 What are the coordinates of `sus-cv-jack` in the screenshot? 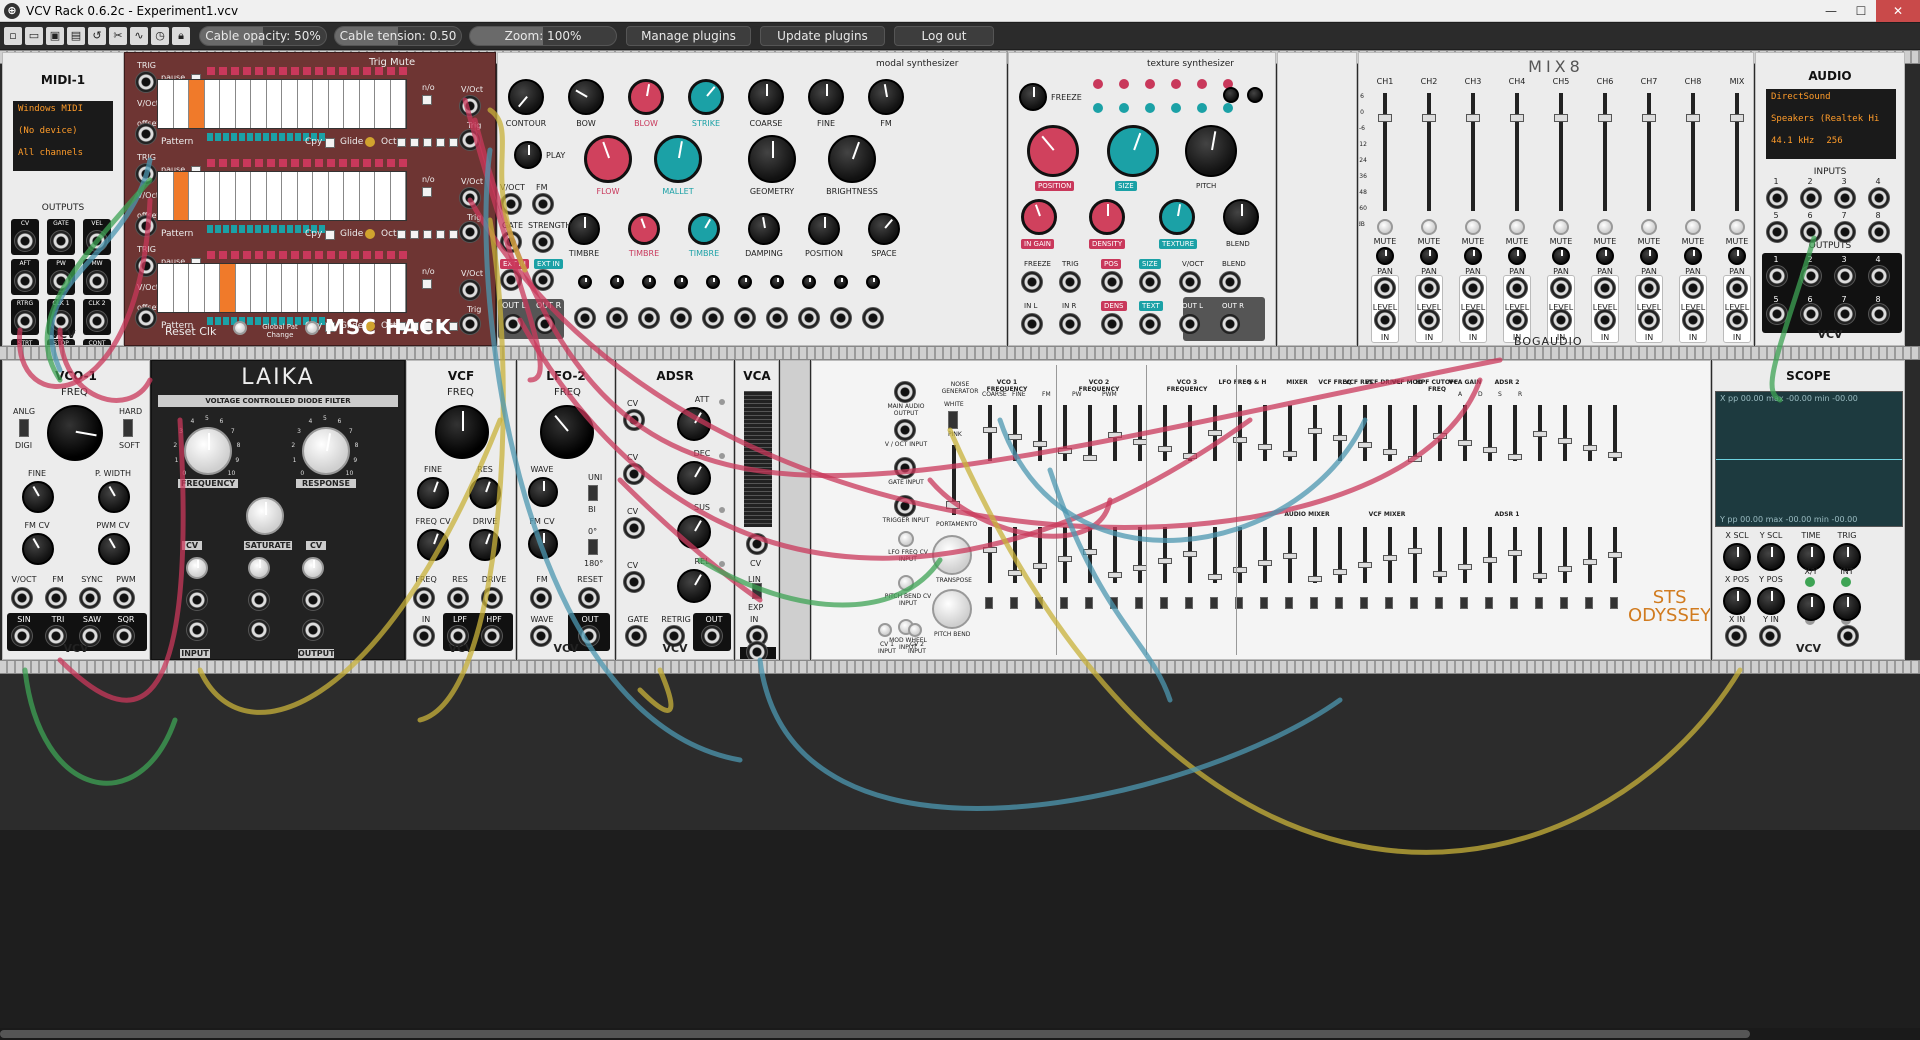 It's located at (634, 528).